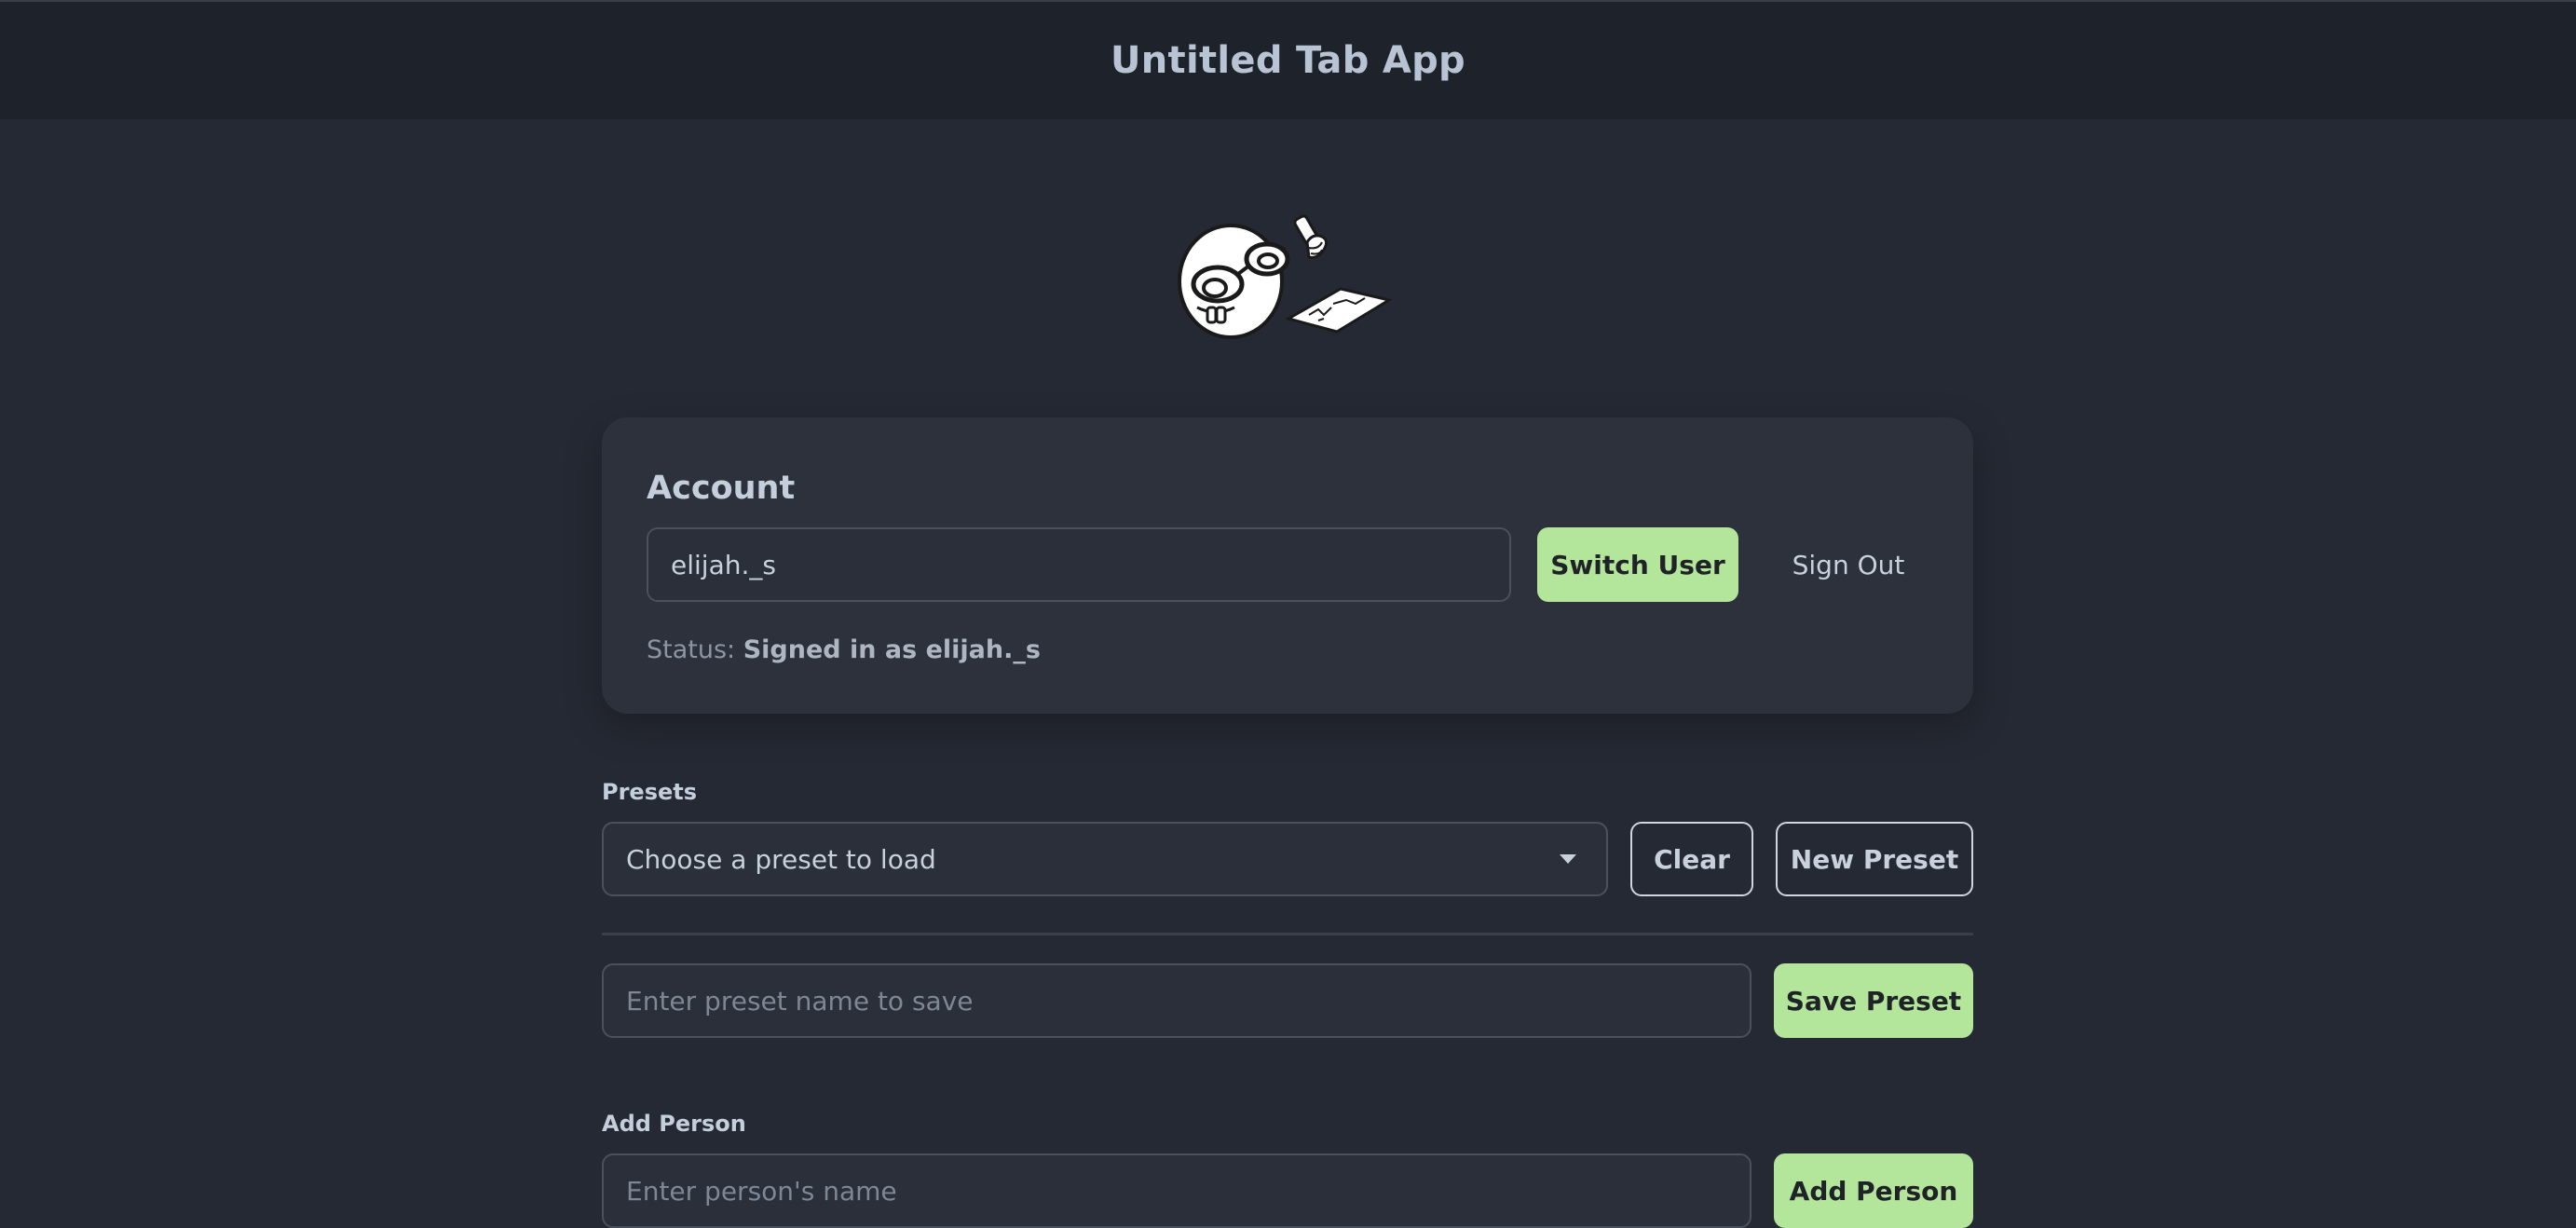 The height and width of the screenshot is (1228, 2576). I want to click on account-title: Account, so click(721, 488).